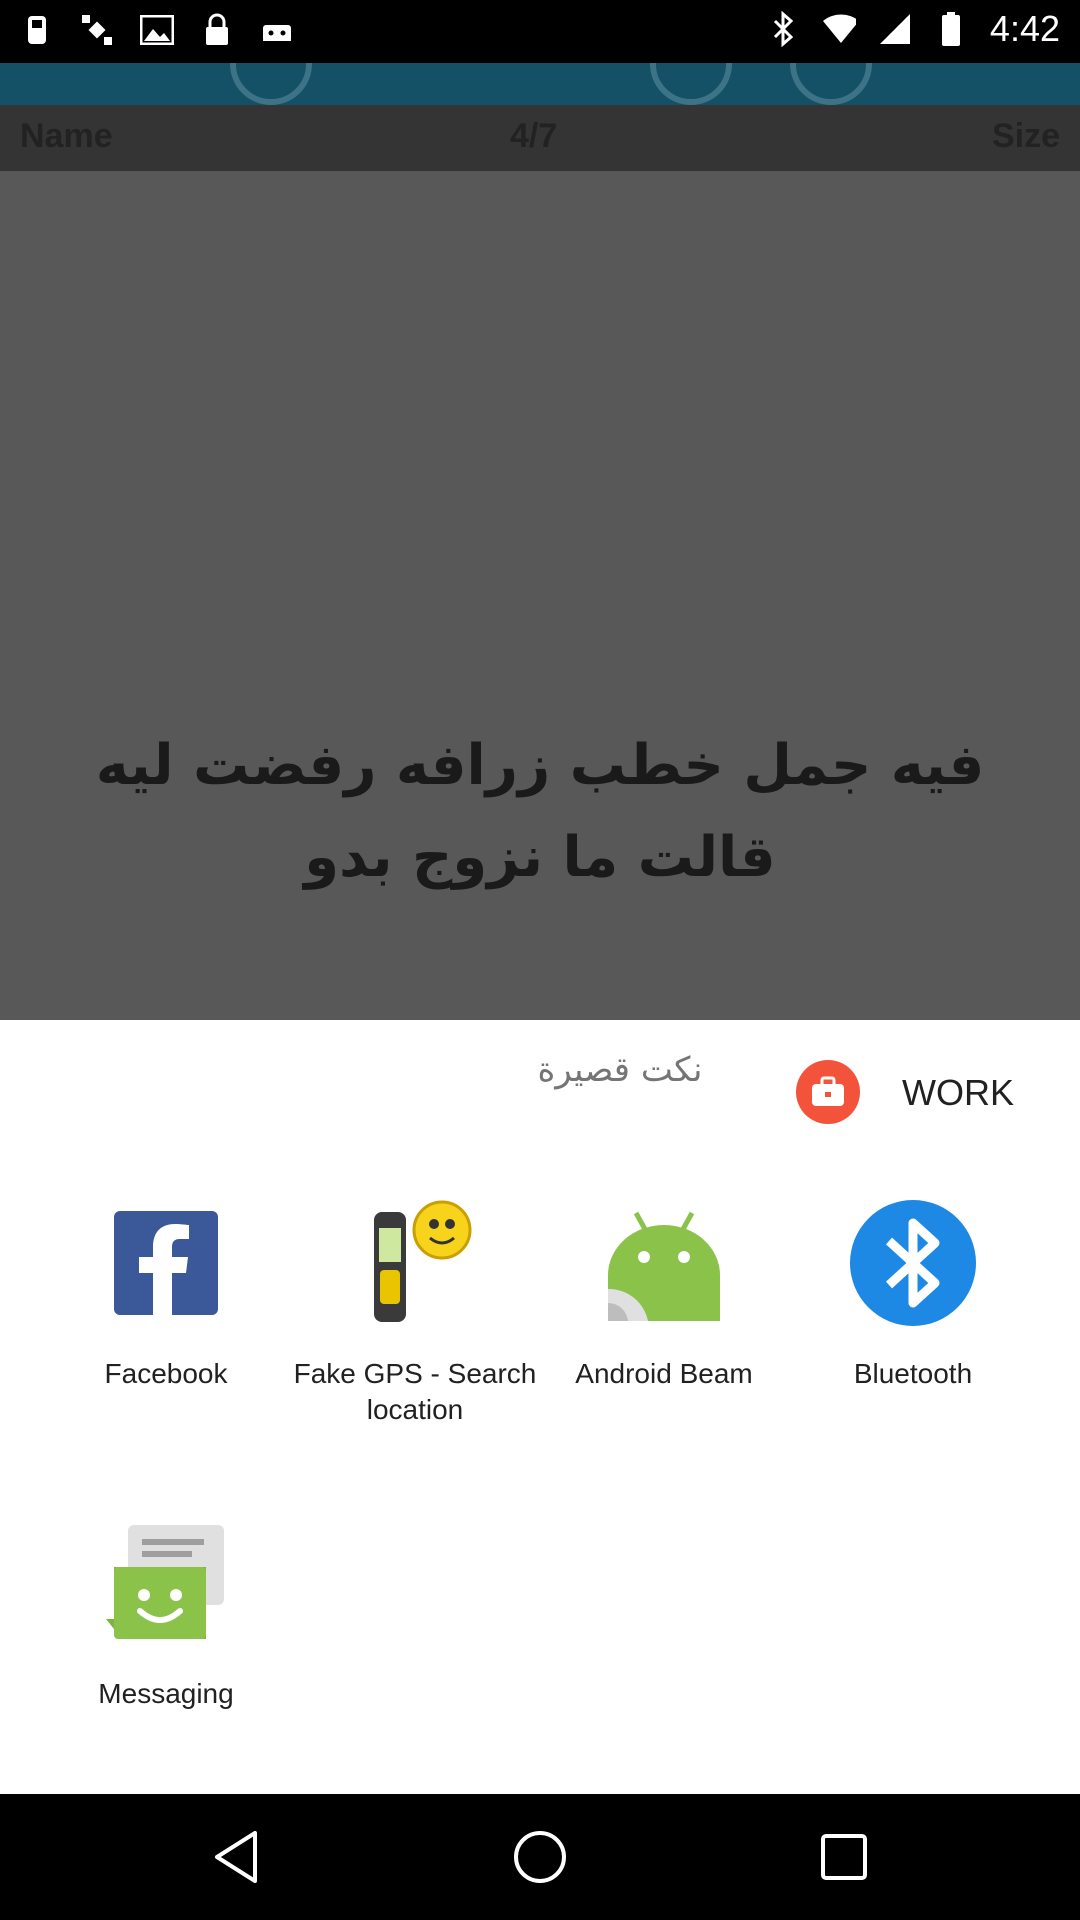 The width and height of the screenshot is (1080, 1920). What do you see at coordinates (895, 29) in the screenshot?
I see `signal-icon` at bounding box center [895, 29].